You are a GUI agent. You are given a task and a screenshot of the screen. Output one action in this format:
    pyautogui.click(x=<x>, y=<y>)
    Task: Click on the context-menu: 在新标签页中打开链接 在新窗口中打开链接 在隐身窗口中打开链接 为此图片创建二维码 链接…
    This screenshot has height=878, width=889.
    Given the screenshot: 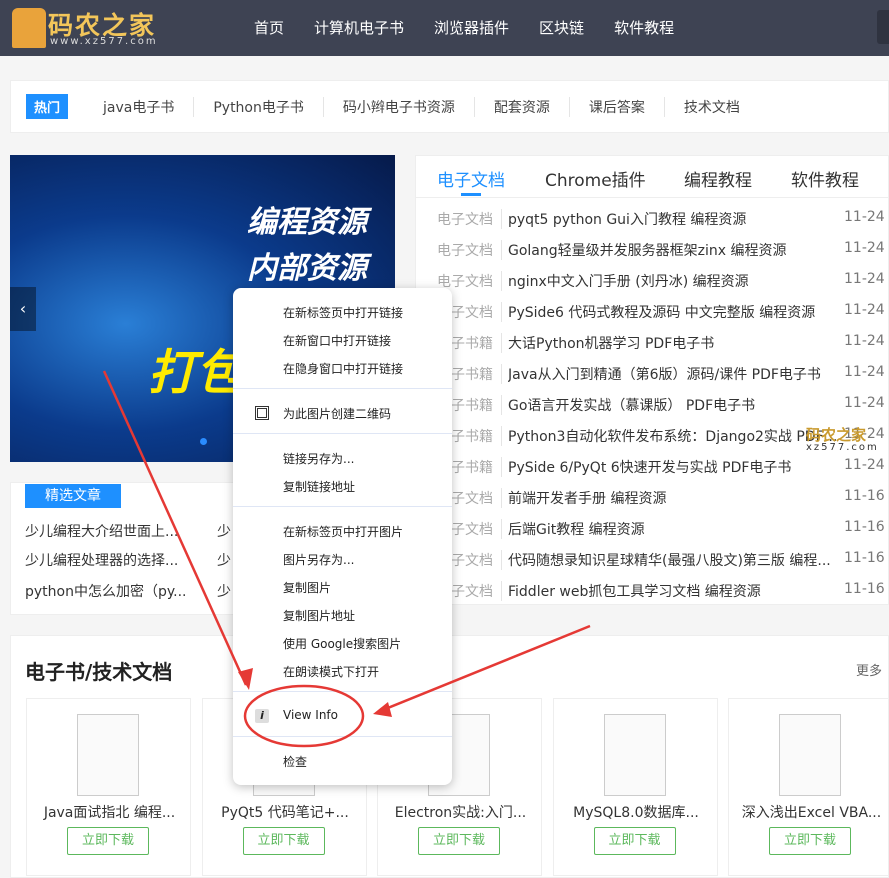 What is the action you would take?
    pyautogui.click(x=342, y=536)
    